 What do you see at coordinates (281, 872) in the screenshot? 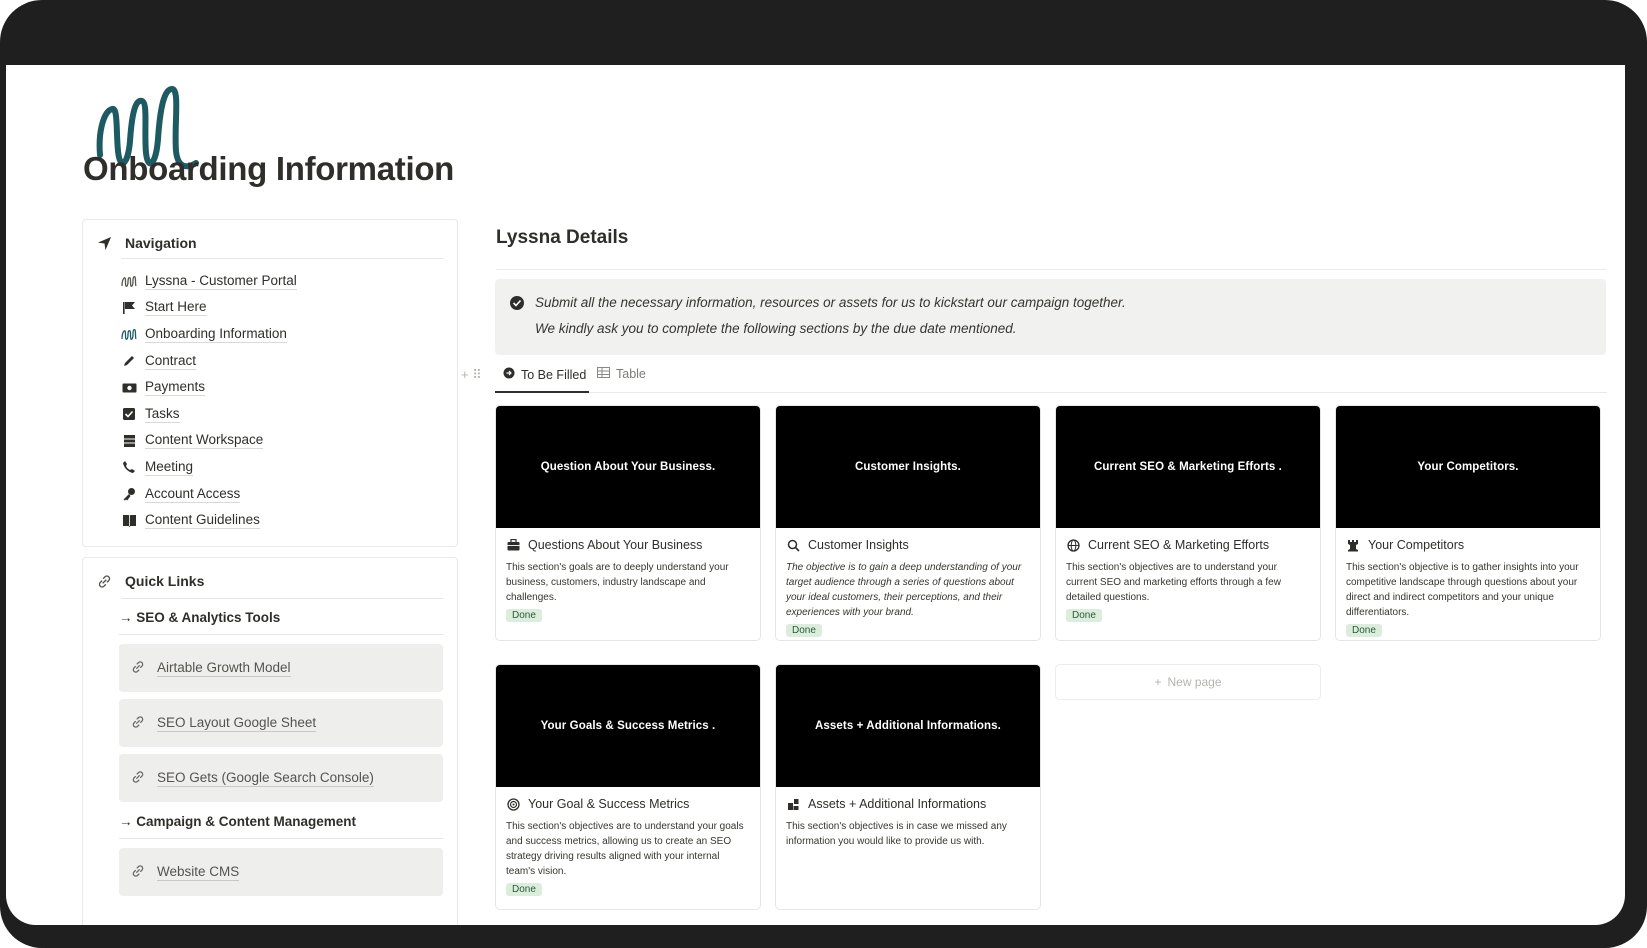
I see `link-website-cms: Website CMS` at bounding box center [281, 872].